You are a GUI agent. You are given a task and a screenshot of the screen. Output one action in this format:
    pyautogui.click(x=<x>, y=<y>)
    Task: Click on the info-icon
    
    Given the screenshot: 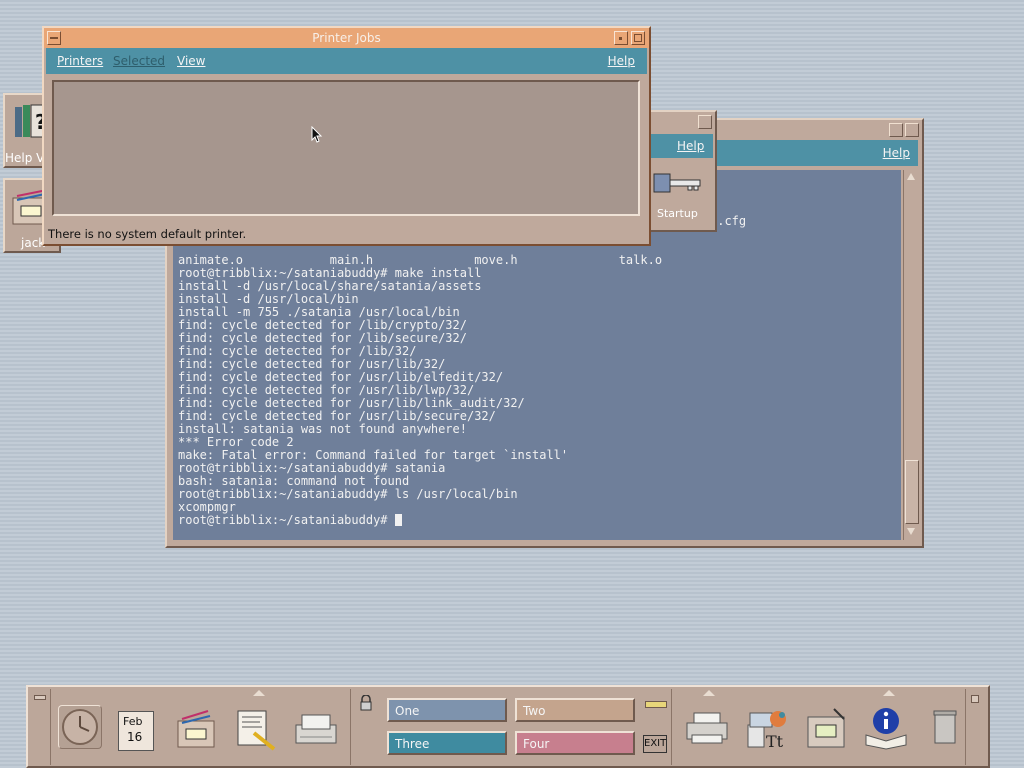 What is the action you would take?
    pyautogui.click(x=886, y=729)
    